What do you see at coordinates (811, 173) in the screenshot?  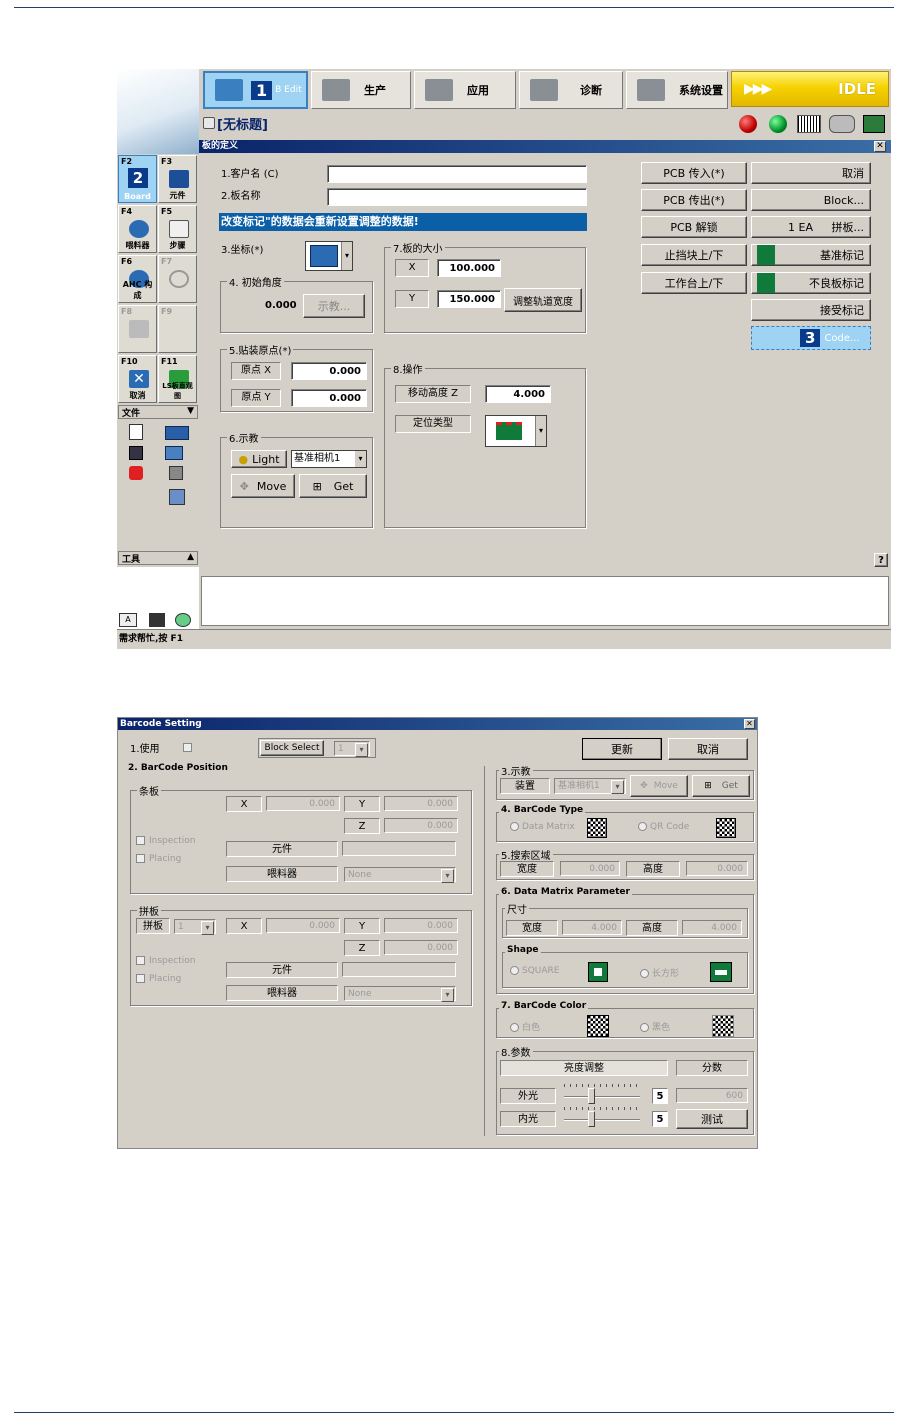 I see `cancel-button: 取消` at bounding box center [811, 173].